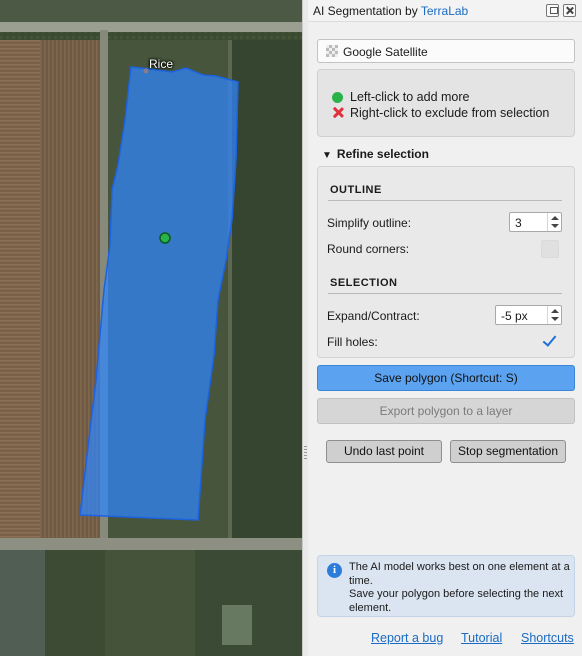 The height and width of the screenshot is (656, 582). I want to click on splitter-grip-icon, so click(305, 453).